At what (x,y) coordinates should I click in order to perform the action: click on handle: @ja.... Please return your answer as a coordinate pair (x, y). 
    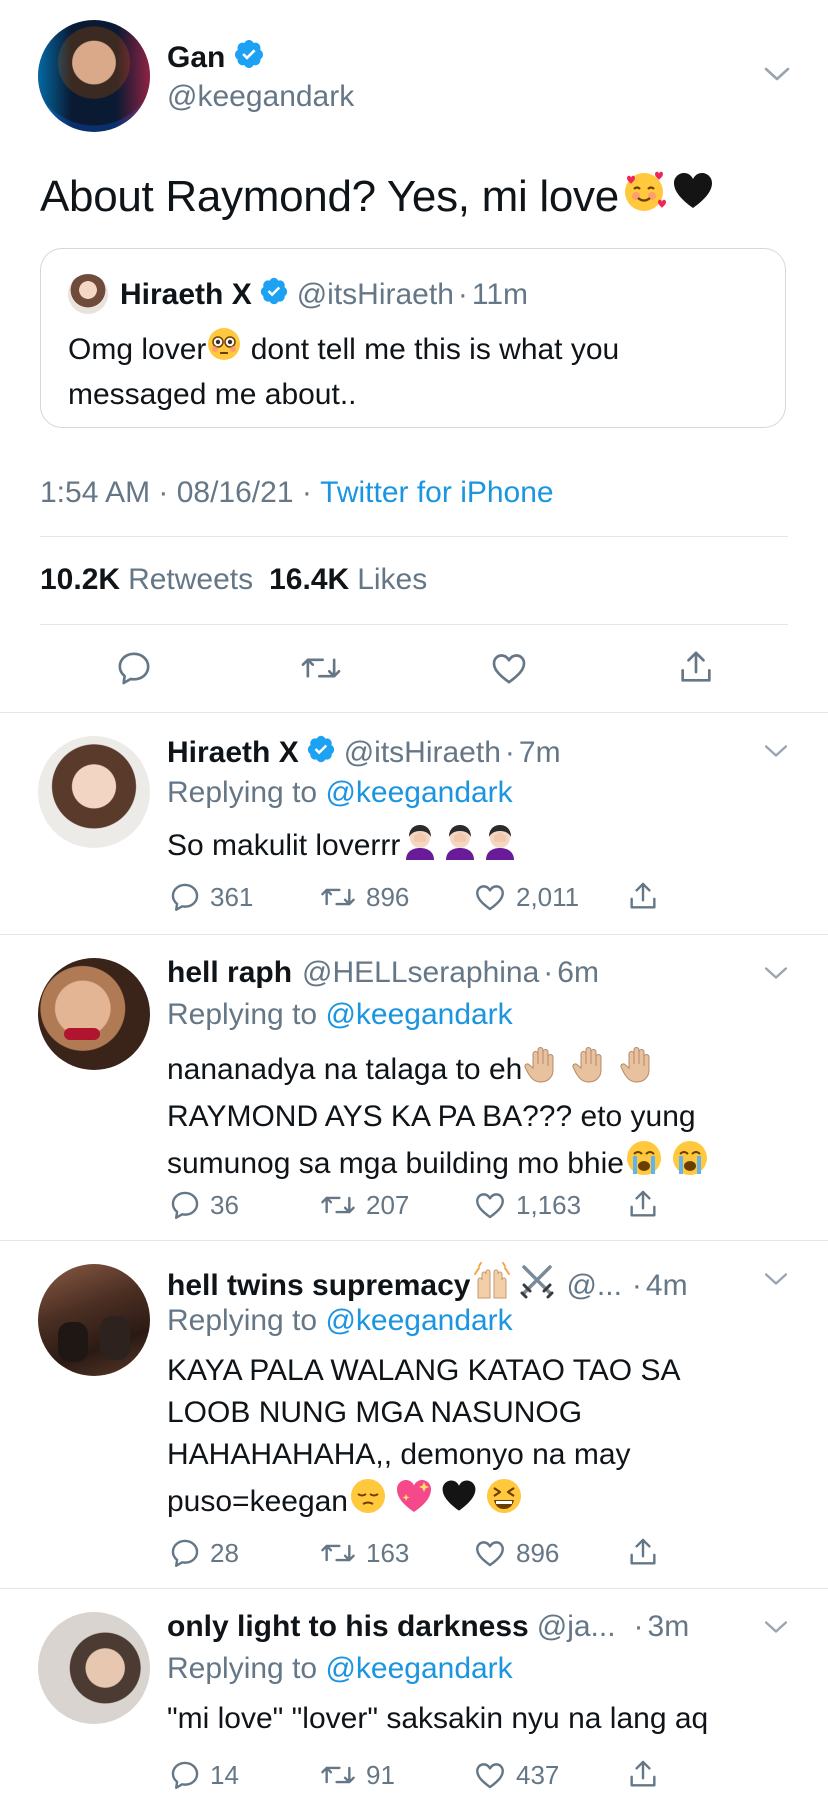
    Looking at the image, I should click on (576, 1627).